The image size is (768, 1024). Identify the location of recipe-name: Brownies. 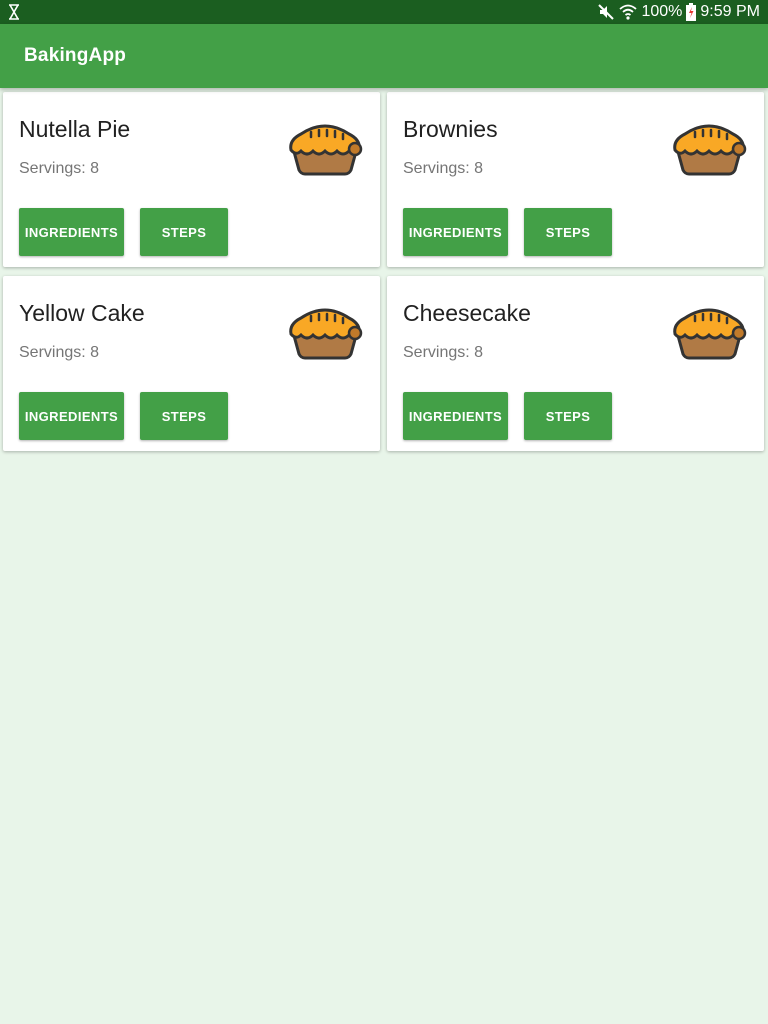
(450, 129).